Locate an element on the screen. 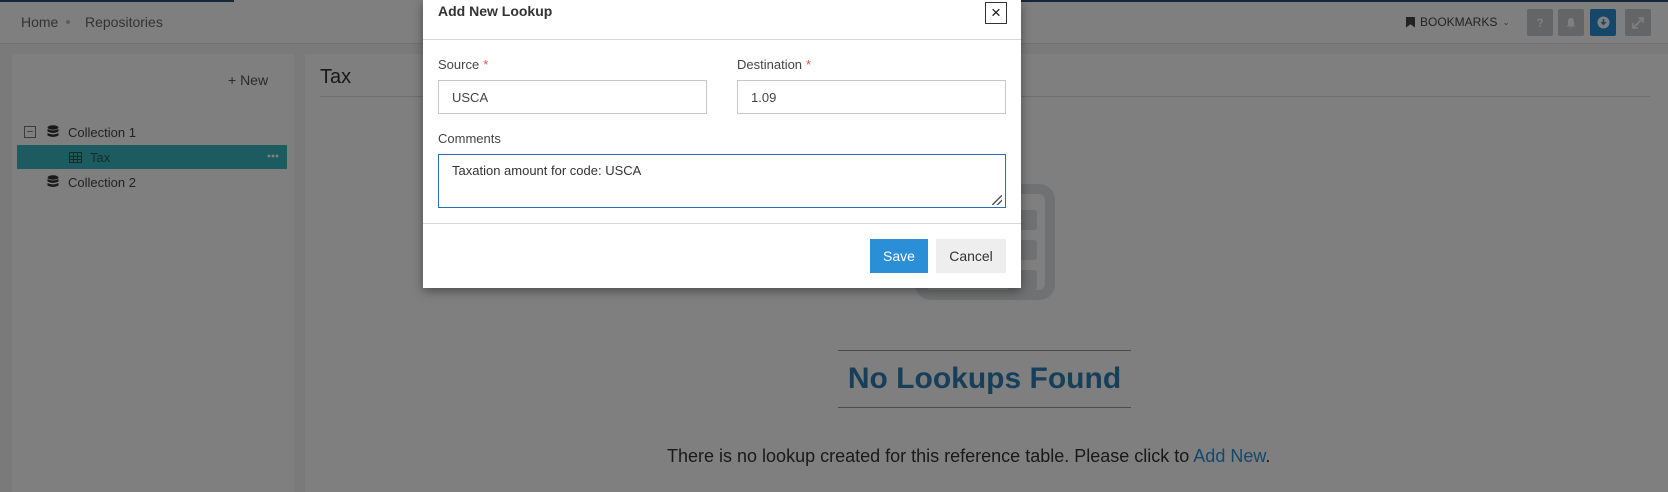  dialog-header-divider is located at coordinates (722, 39).